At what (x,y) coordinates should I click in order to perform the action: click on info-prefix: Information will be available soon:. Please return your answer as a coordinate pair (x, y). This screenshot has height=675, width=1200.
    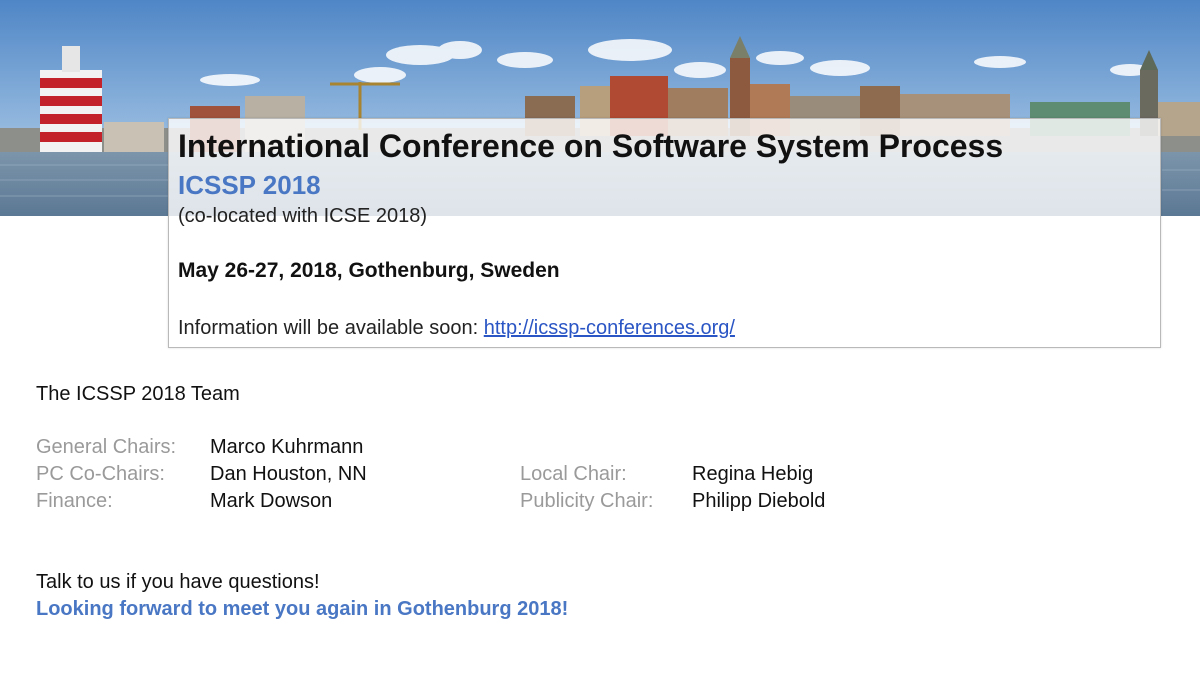
    Looking at the image, I should click on (331, 328).